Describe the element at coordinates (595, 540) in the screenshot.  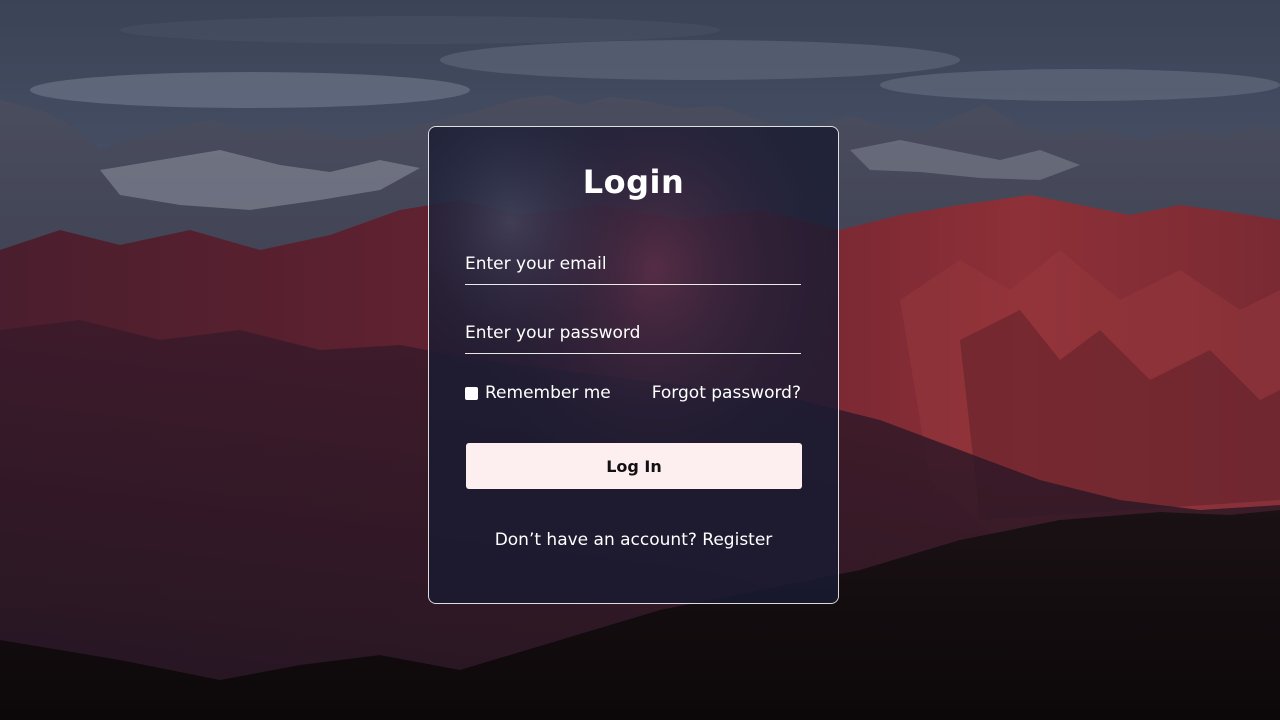
I see `register-prompt-text: Don’t have an account?` at that location.